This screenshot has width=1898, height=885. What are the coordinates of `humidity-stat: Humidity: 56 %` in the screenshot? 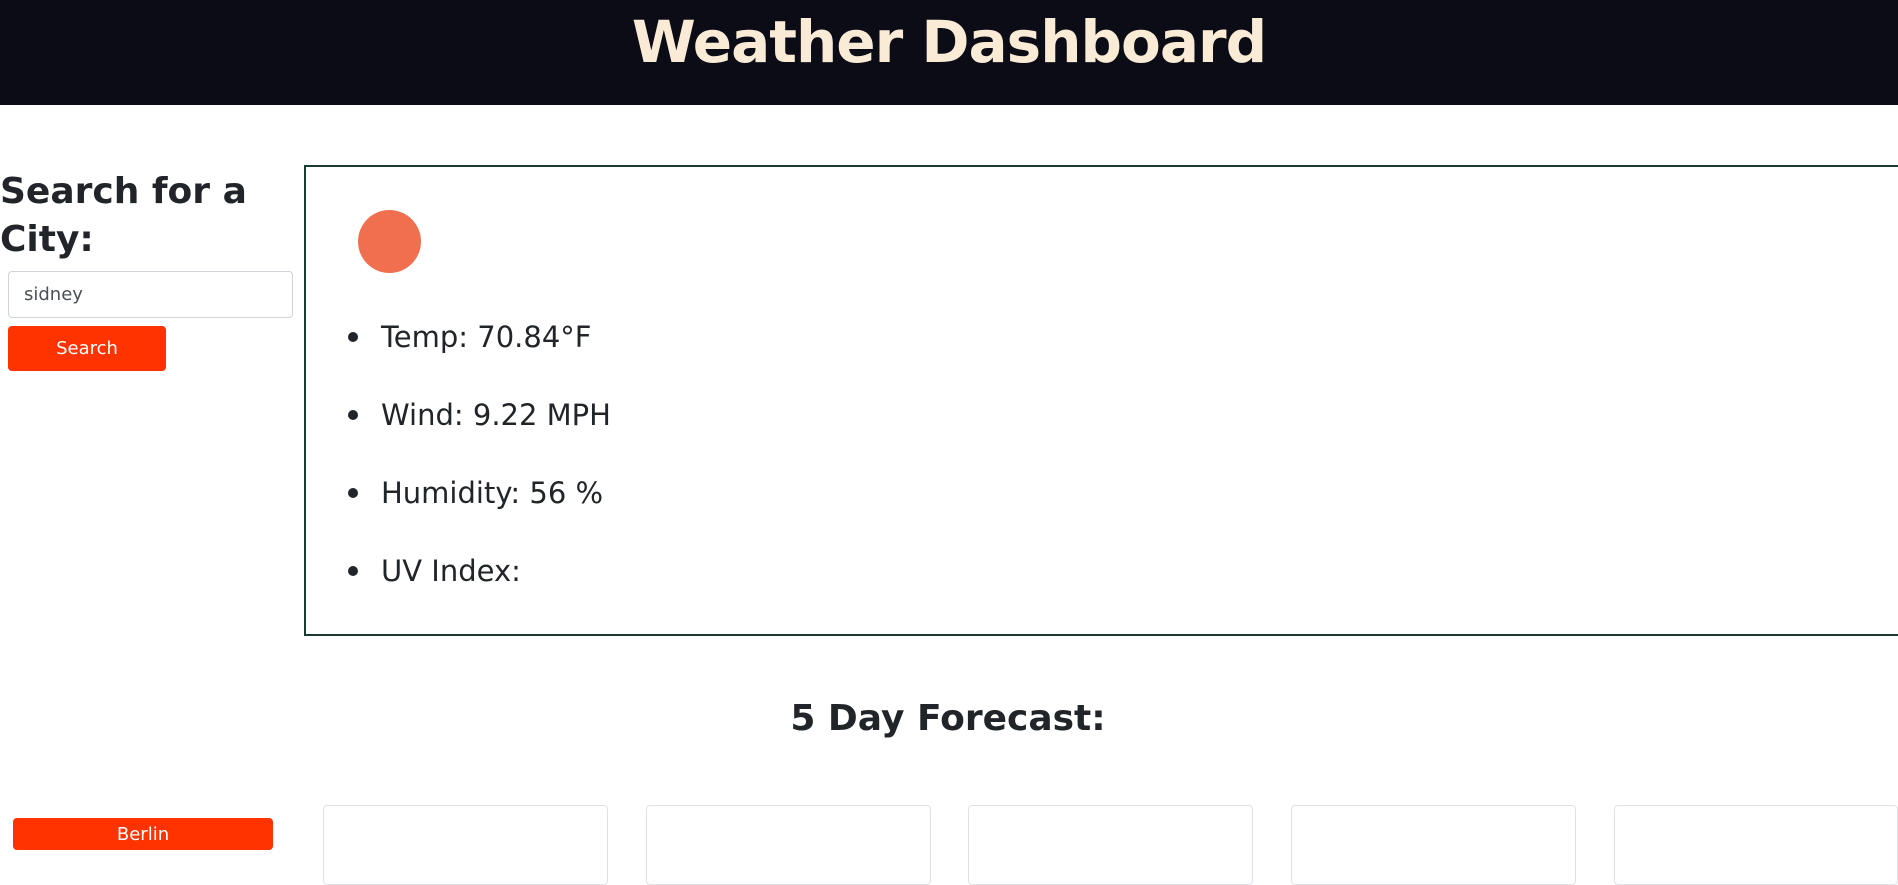 It's located at (479, 512).